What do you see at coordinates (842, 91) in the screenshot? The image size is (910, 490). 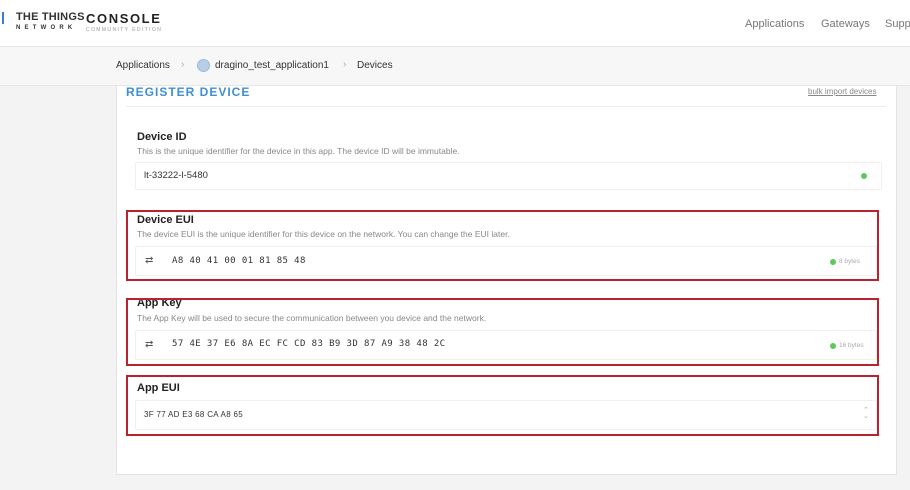 I see `bulk-import-link: bulk import devices` at bounding box center [842, 91].